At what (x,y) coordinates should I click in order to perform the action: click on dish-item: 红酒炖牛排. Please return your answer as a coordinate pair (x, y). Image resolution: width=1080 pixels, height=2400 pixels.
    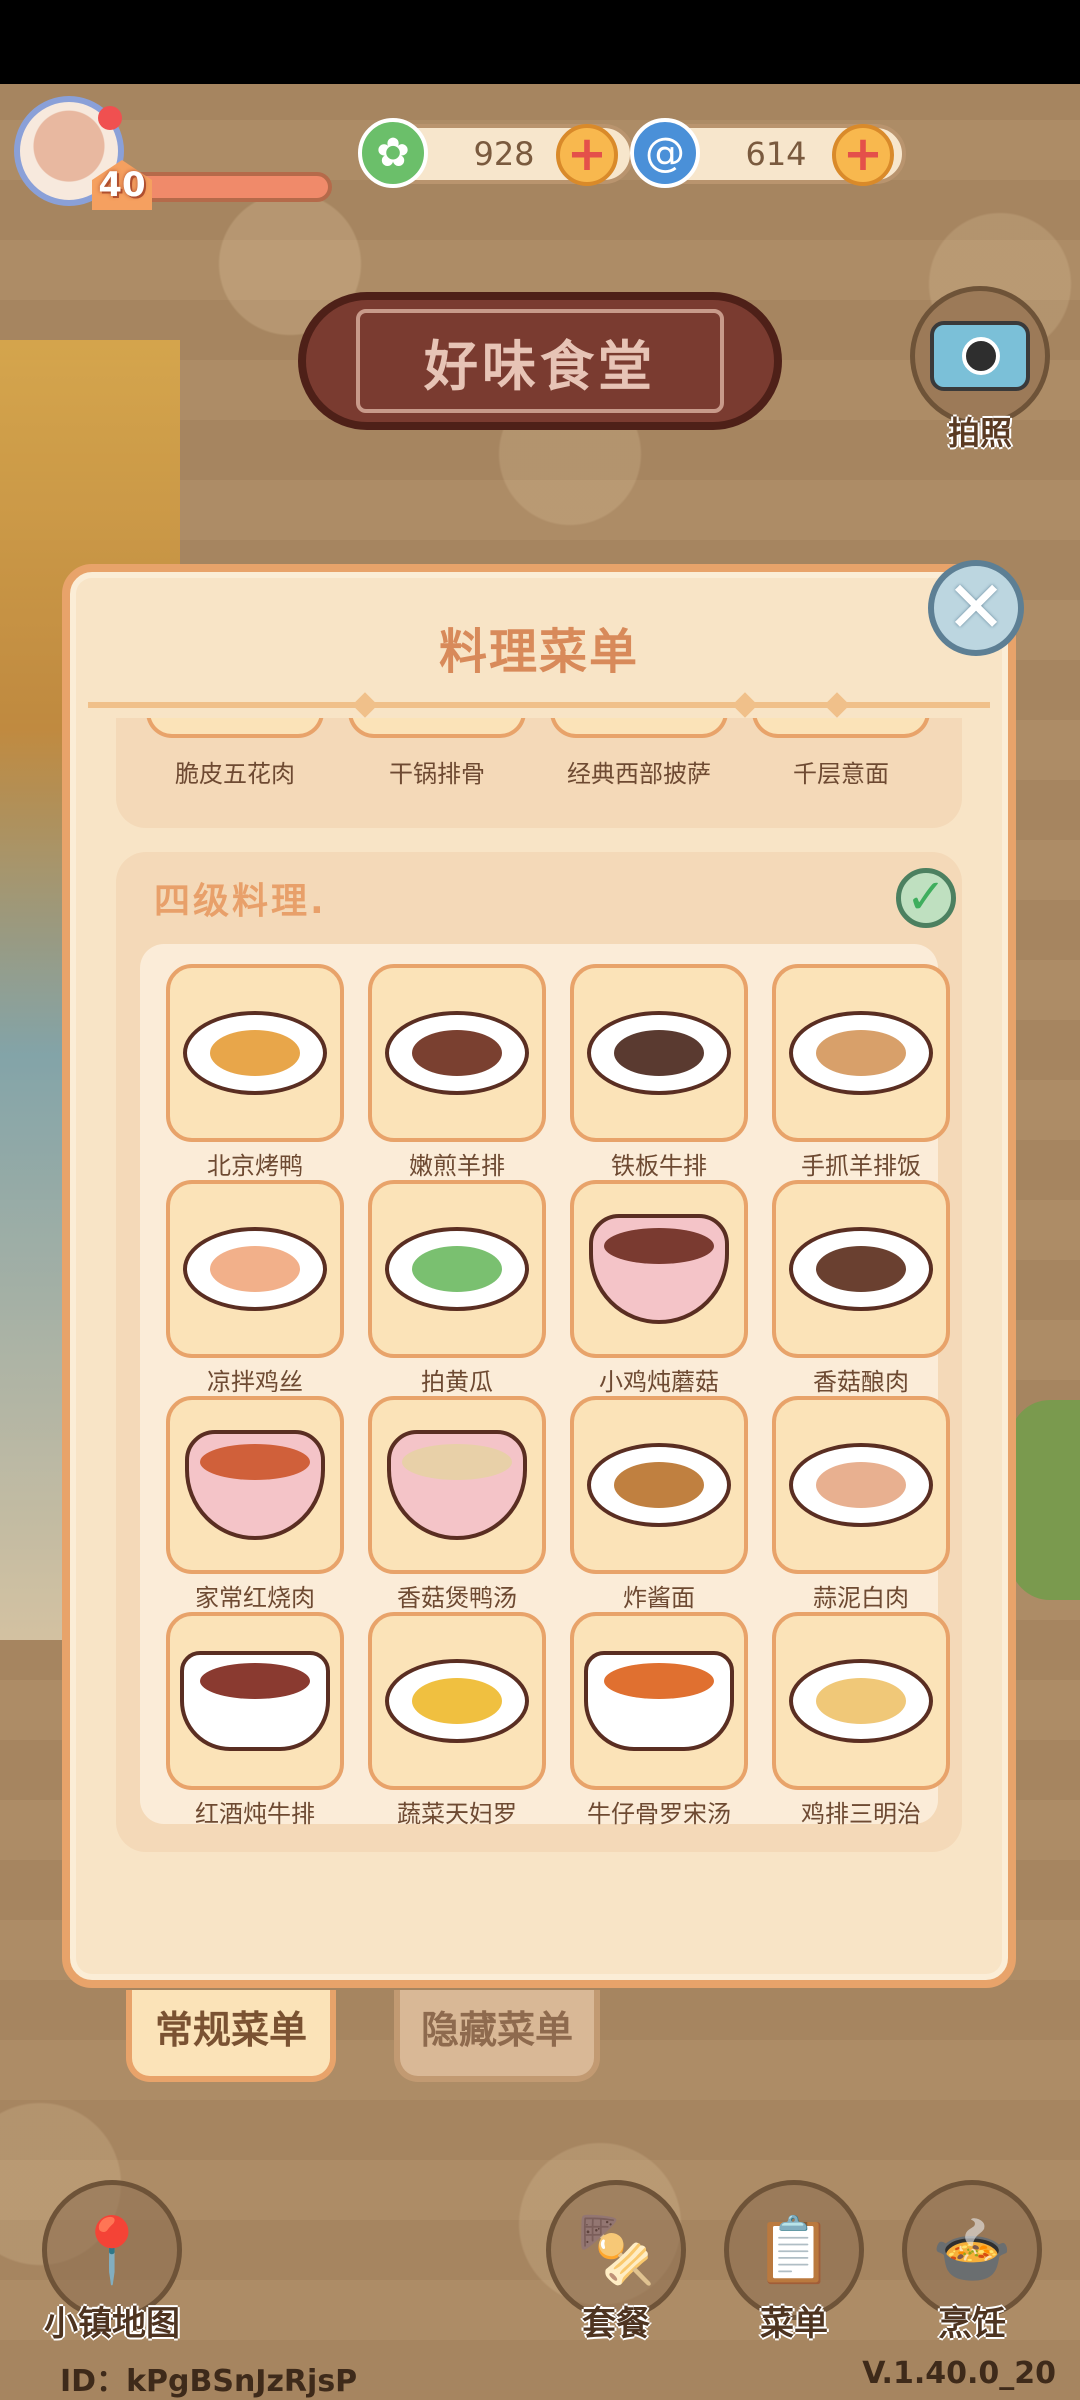
    Looking at the image, I should click on (255, 1720).